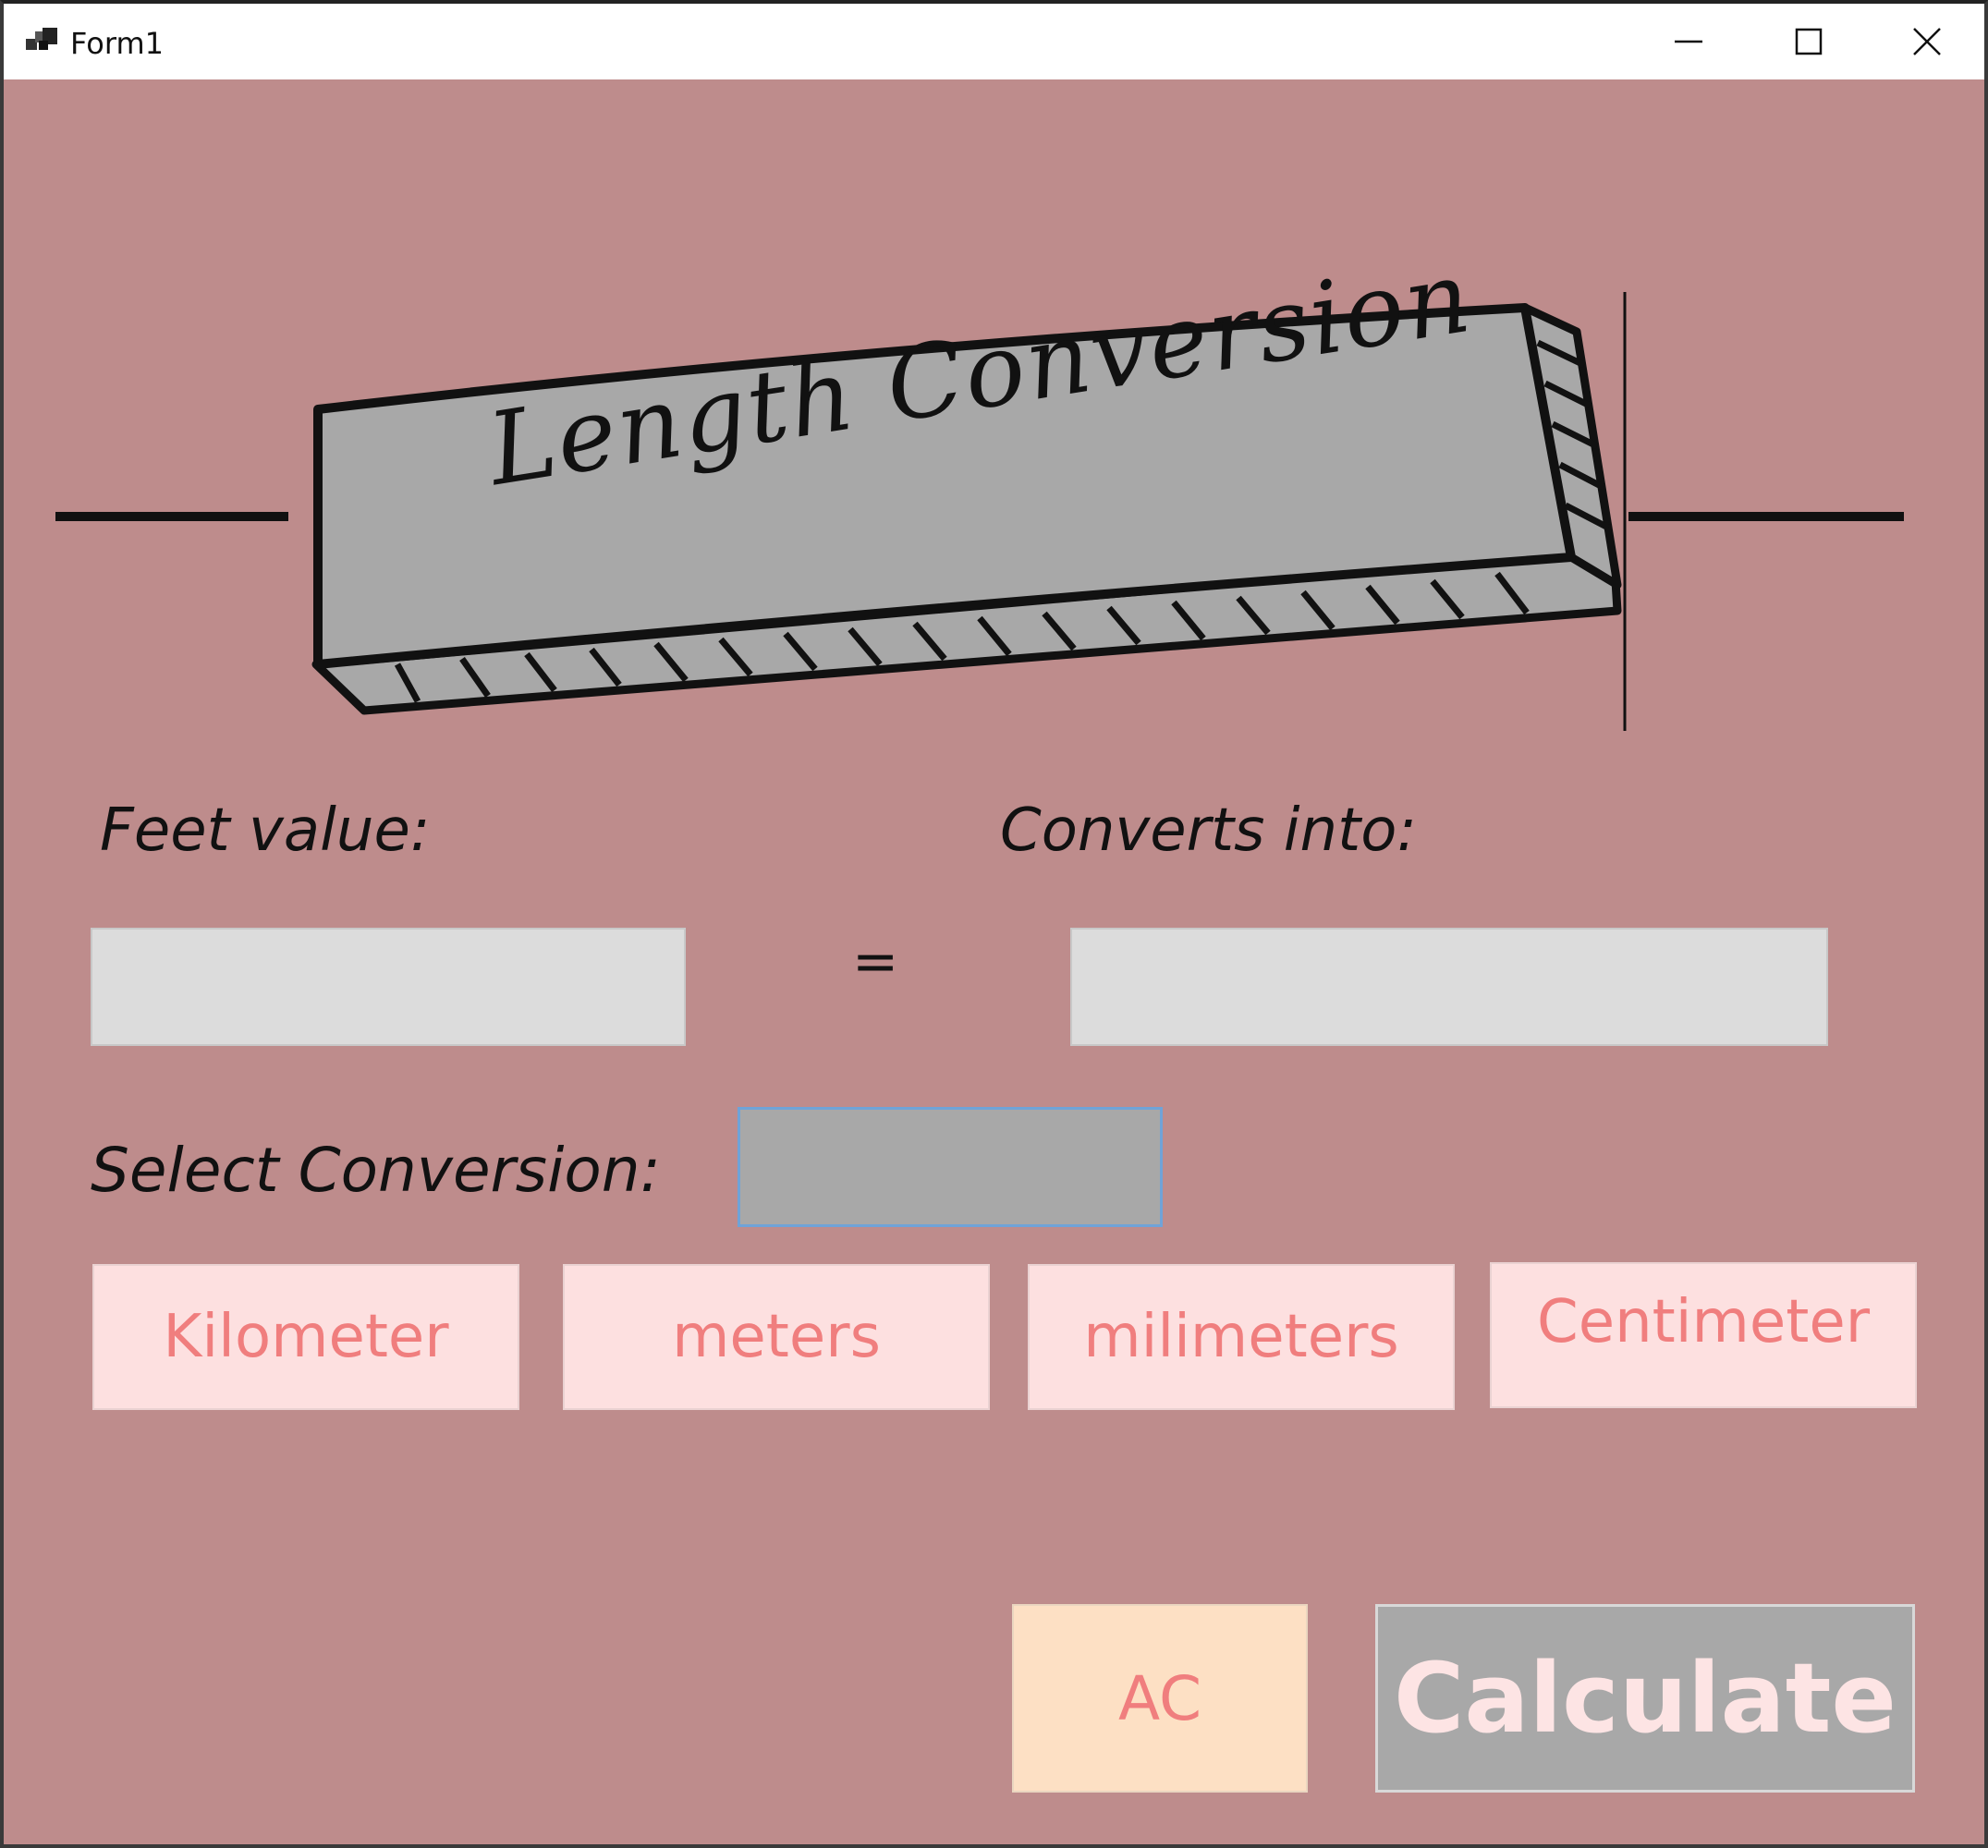  I want to click on meters-button: meters, so click(777, 1337).